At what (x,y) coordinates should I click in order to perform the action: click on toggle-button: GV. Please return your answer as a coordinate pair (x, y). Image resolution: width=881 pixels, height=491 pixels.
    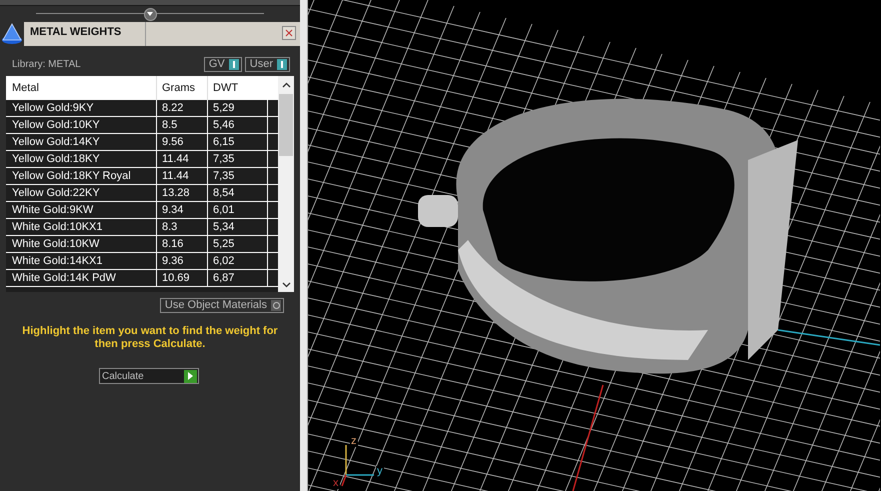
    Looking at the image, I should click on (223, 64).